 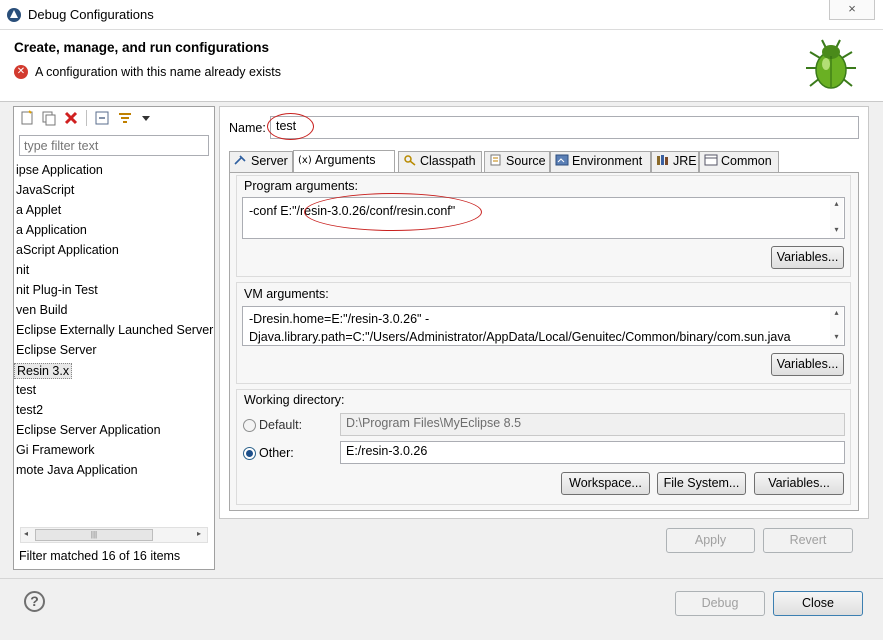 What do you see at coordinates (114, 145) in the screenshot?
I see `filter-input` at bounding box center [114, 145].